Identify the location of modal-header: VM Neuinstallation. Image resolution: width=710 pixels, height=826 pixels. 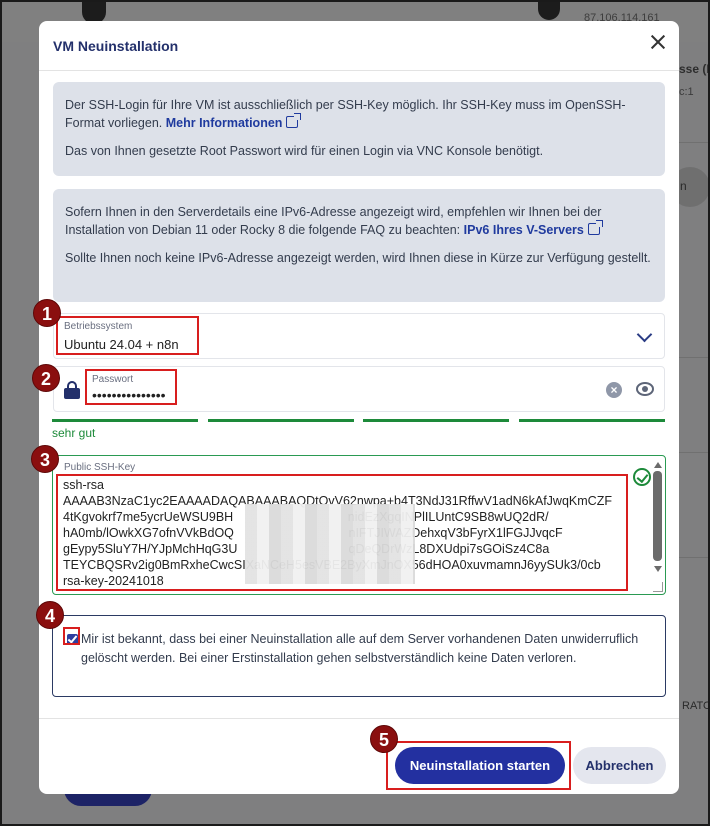
(359, 46).